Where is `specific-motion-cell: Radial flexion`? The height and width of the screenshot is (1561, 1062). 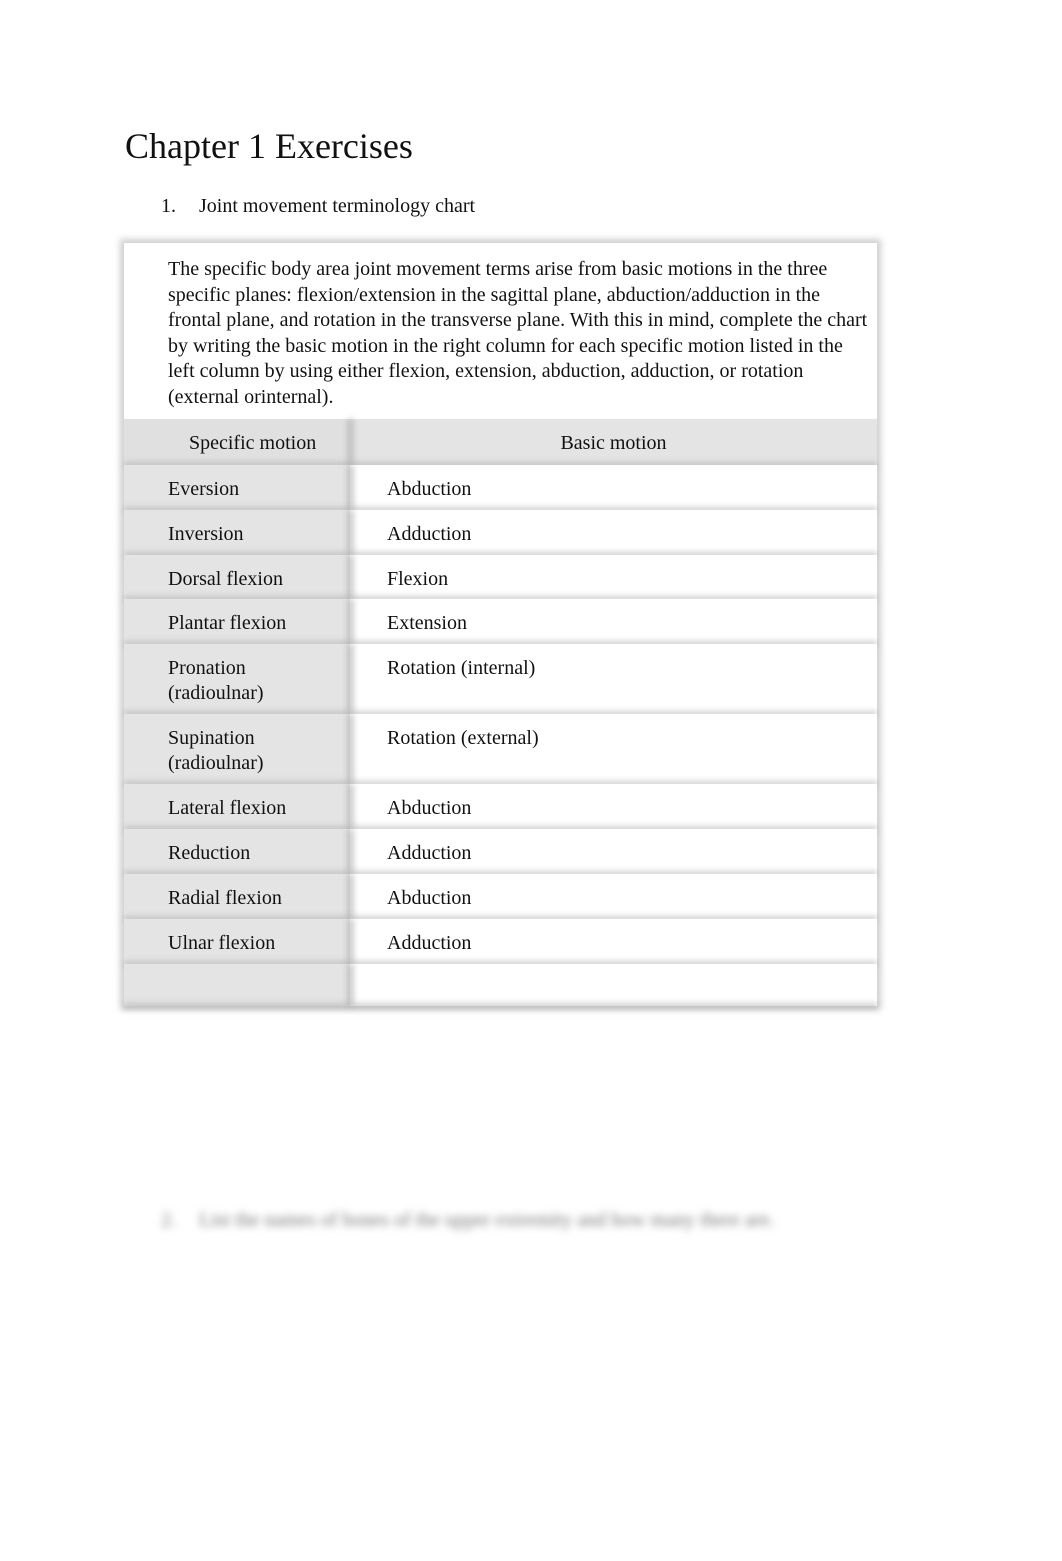
specific-motion-cell: Radial flexion is located at coordinates (237, 896).